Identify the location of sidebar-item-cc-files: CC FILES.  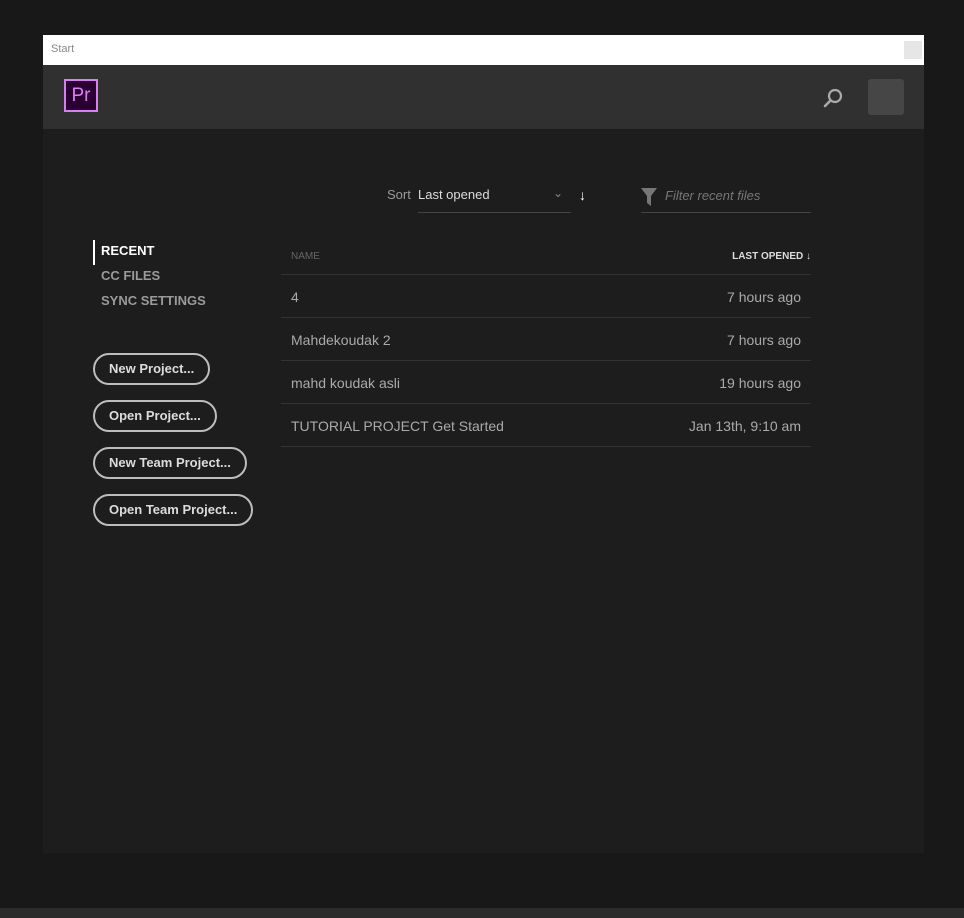
(149, 277).